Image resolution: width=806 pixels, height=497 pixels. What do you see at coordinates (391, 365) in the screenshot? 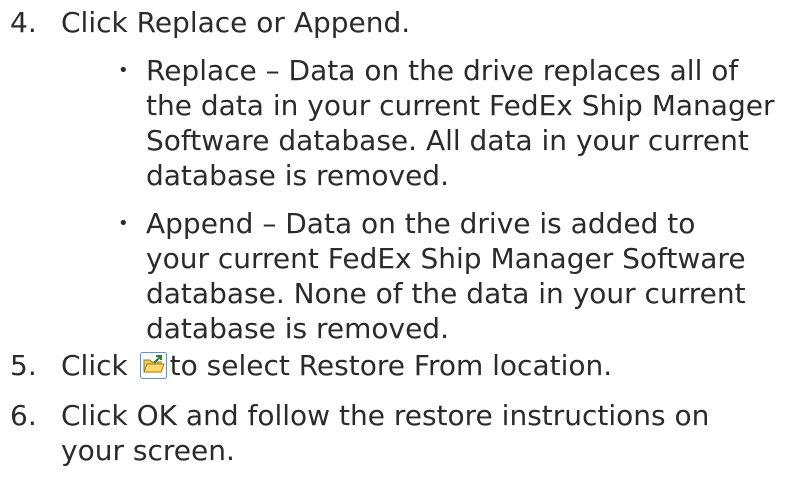
I see `step-text-after-icon: to select Restore From location.` at bounding box center [391, 365].